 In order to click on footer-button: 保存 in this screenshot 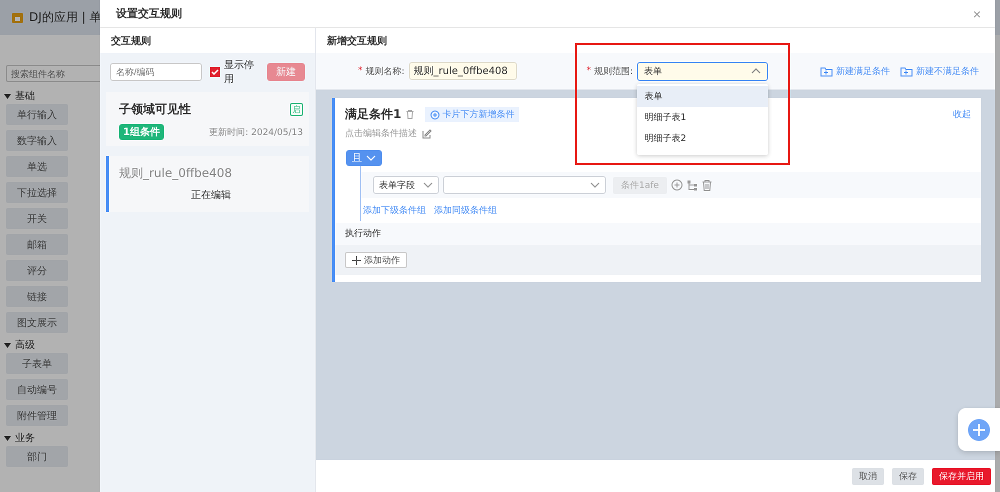, I will do `click(908, 476)`.